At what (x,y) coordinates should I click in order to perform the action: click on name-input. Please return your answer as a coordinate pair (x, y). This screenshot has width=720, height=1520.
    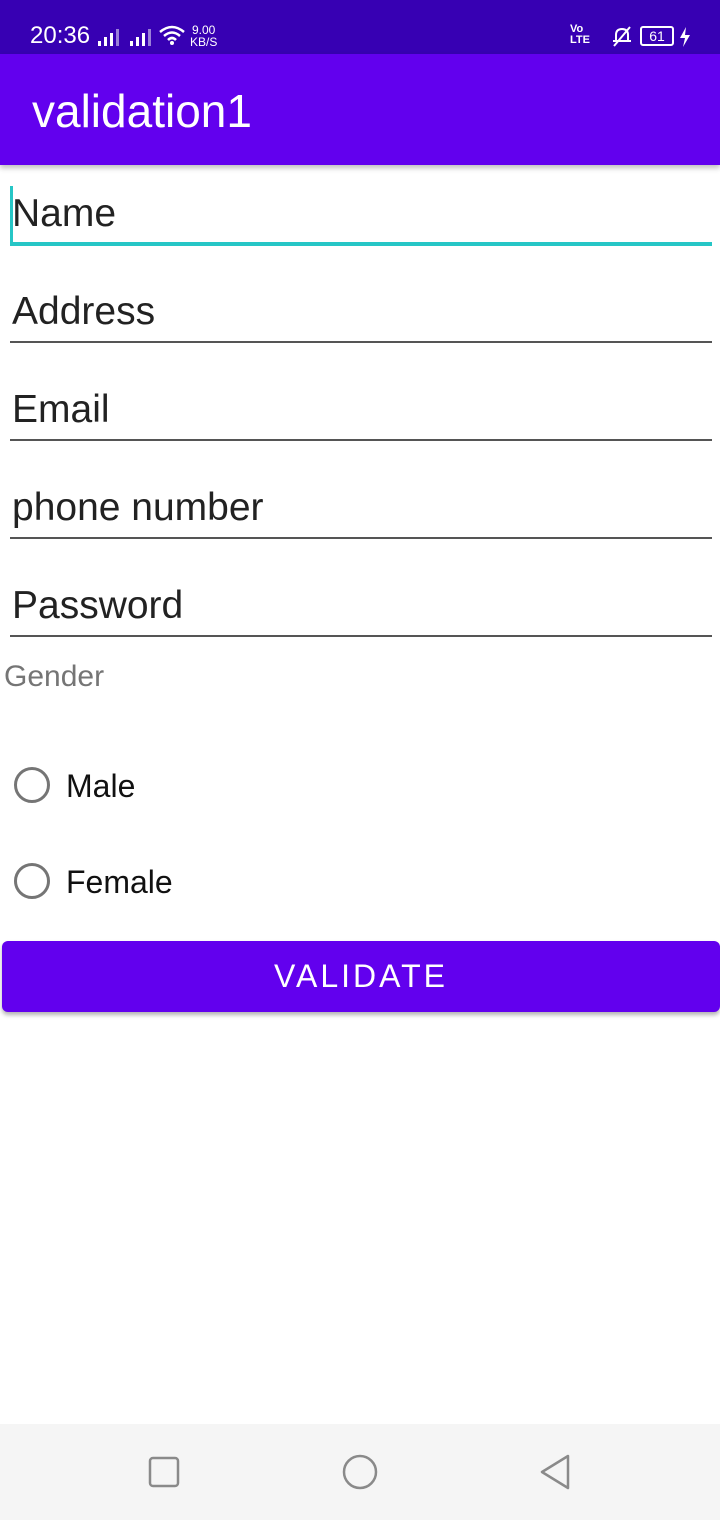
    Looking at the image, I should click on (361, 216).